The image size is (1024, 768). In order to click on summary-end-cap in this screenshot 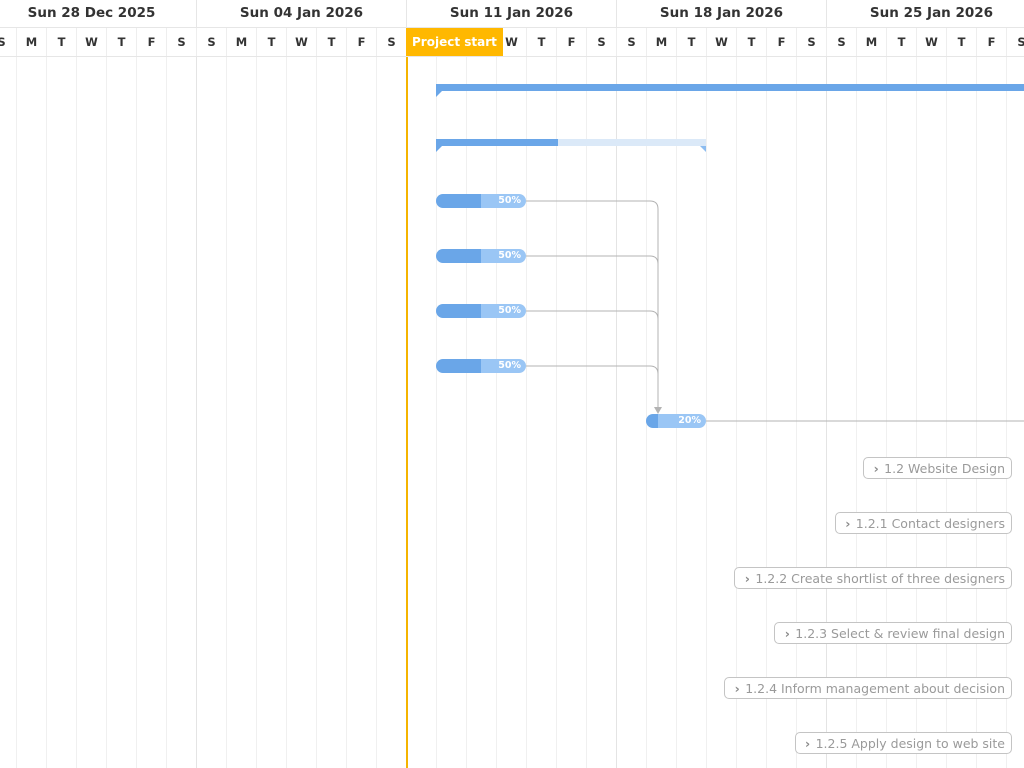, I will do `click(703, 149)`.